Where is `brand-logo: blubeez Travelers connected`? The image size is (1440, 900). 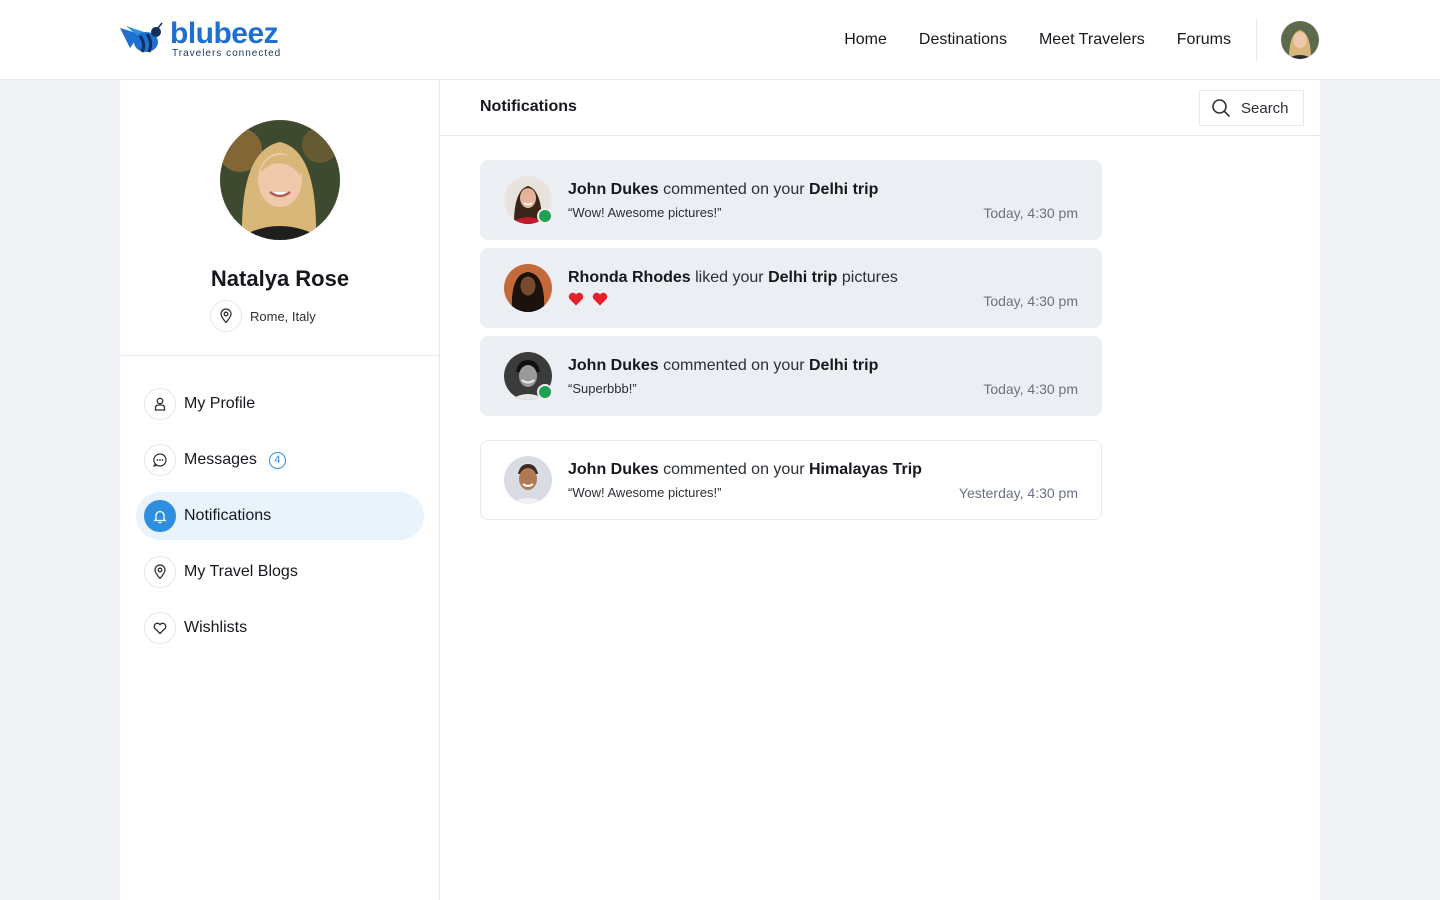 brand-logo: blubeez Travelers connected is located at coordinates (200, 38).